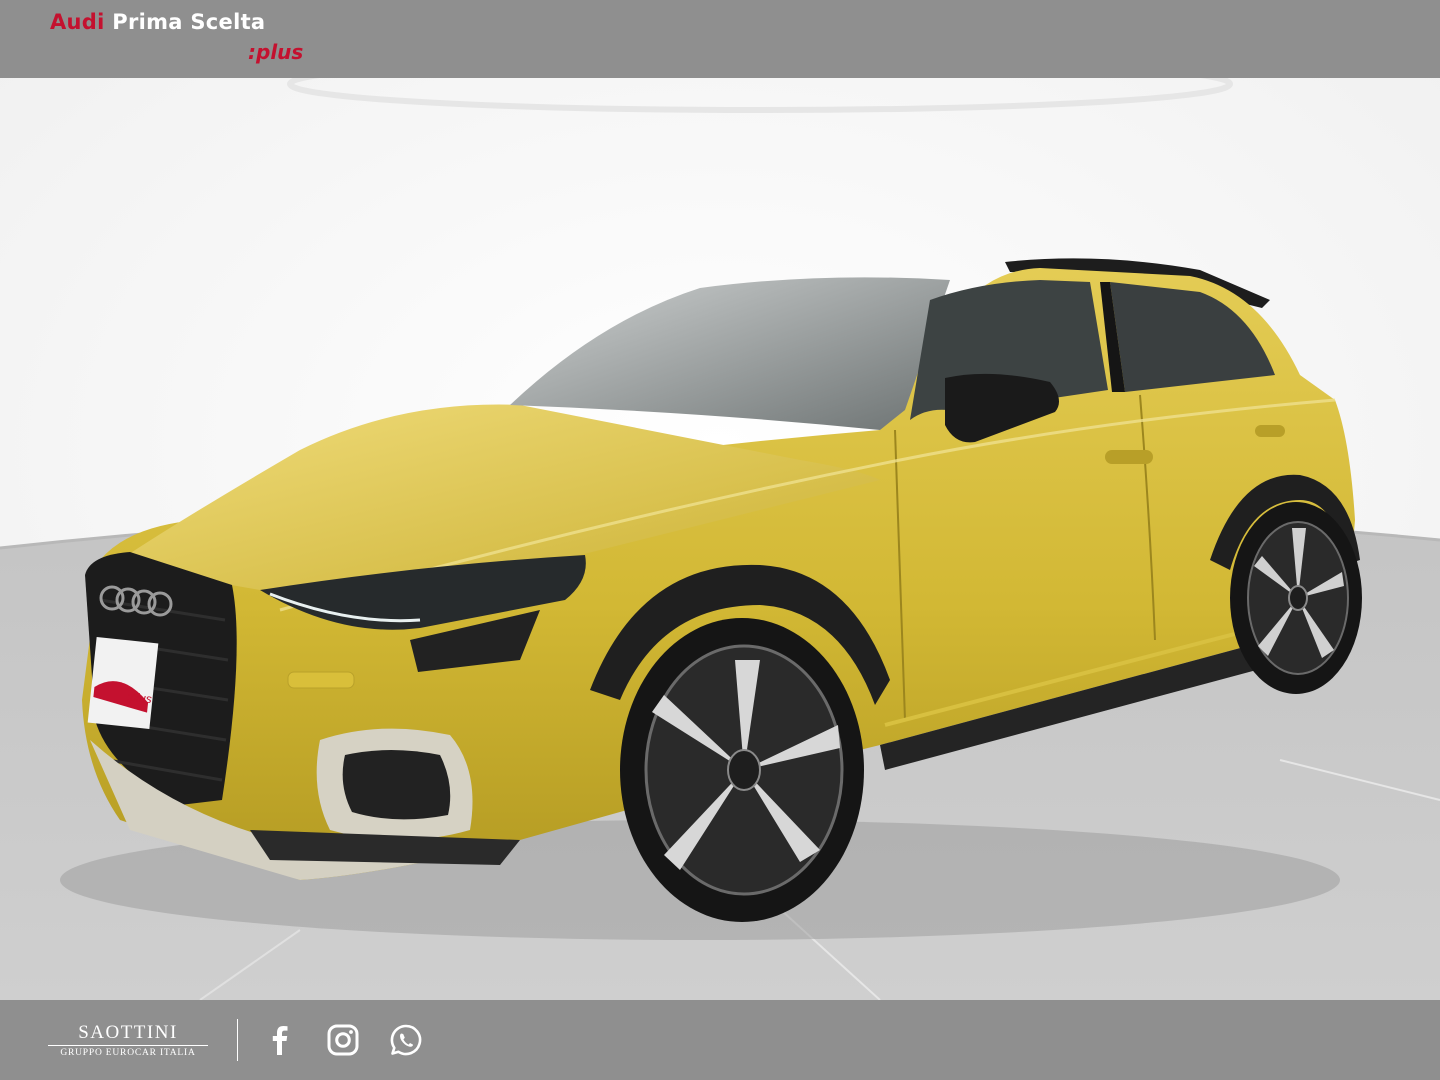  I want to click on brand-audi: Audi, so click(77, 22).